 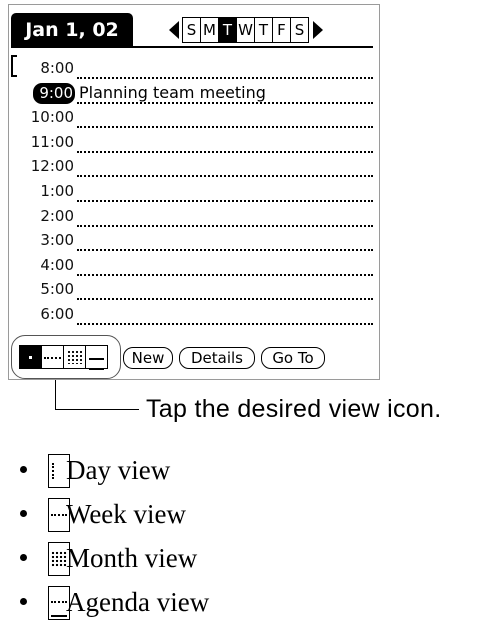 I want to click on day-cell-wednesday: W, so click(x=245, y=30).